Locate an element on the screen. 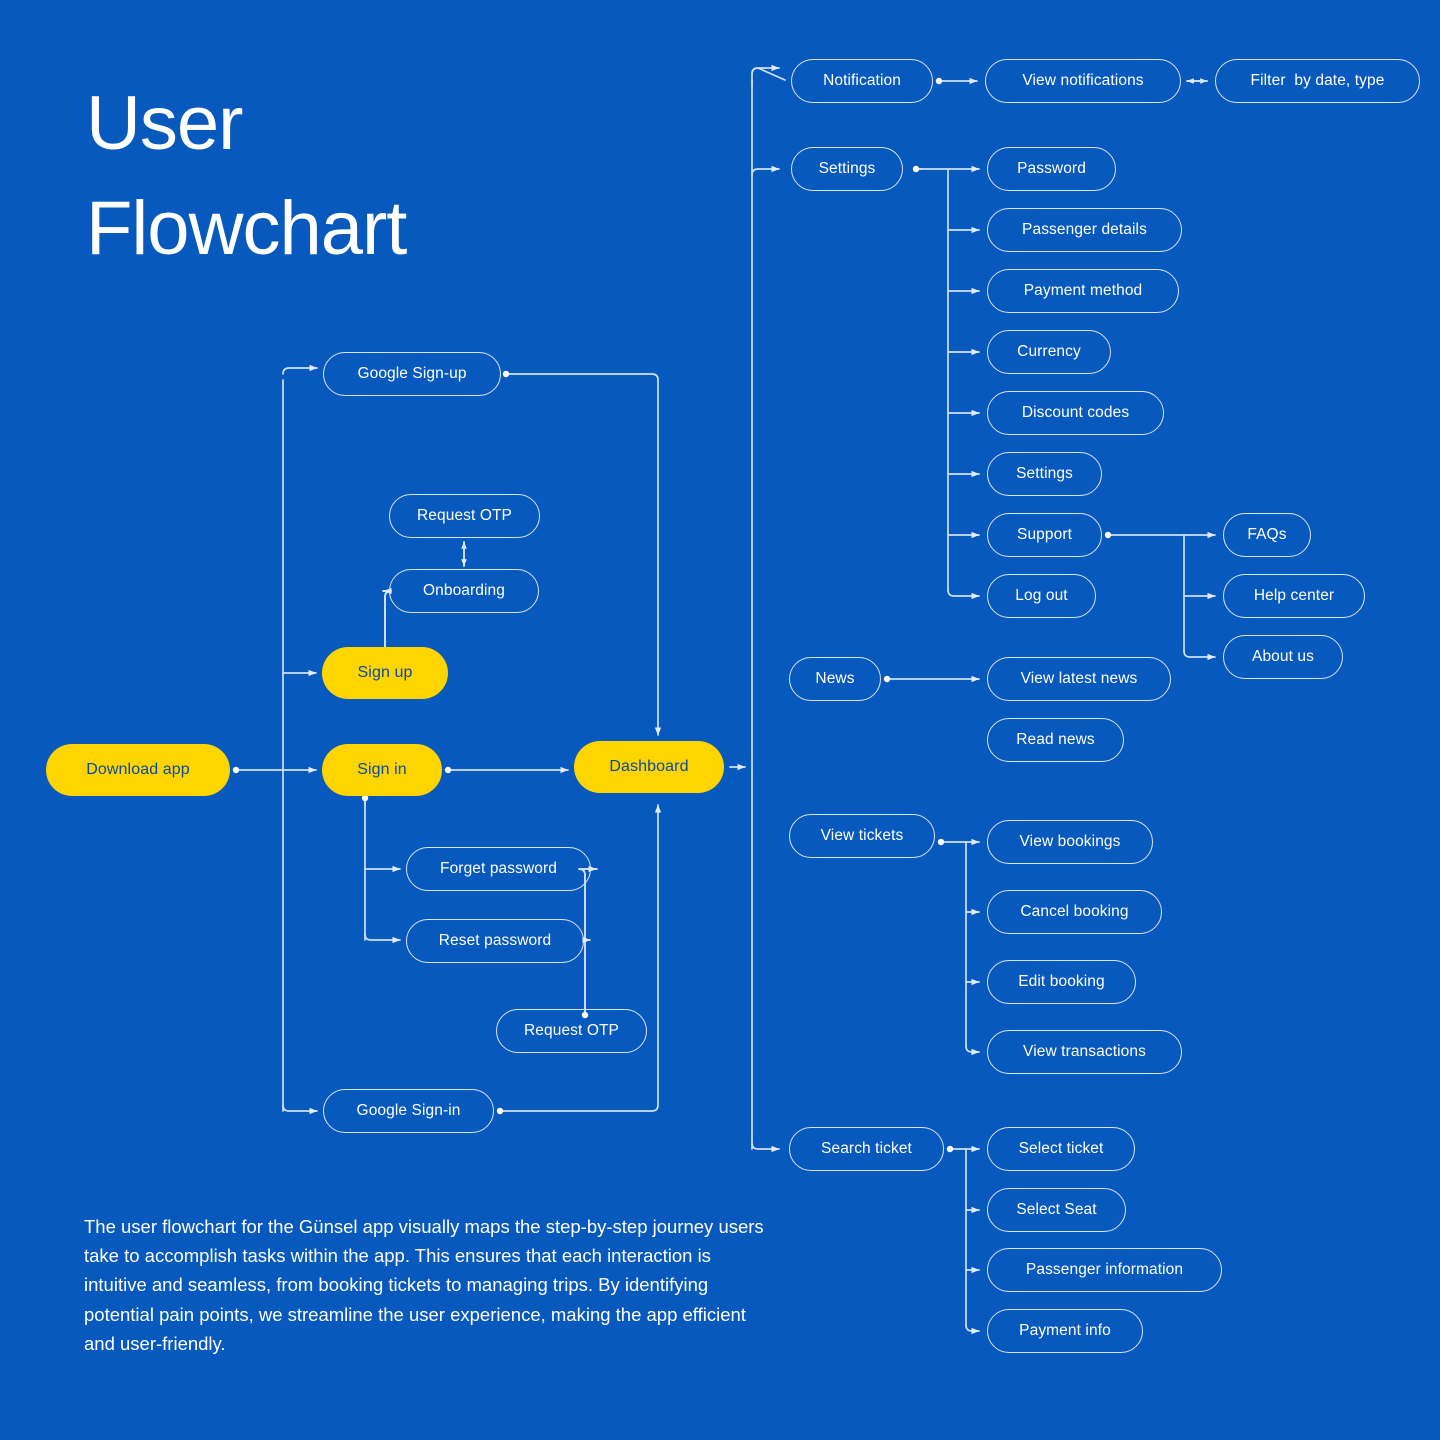 This screenshot has height=1440, width=1440. flow-node-request_otp_top: Request OTP is located at coordinates (464, 516).